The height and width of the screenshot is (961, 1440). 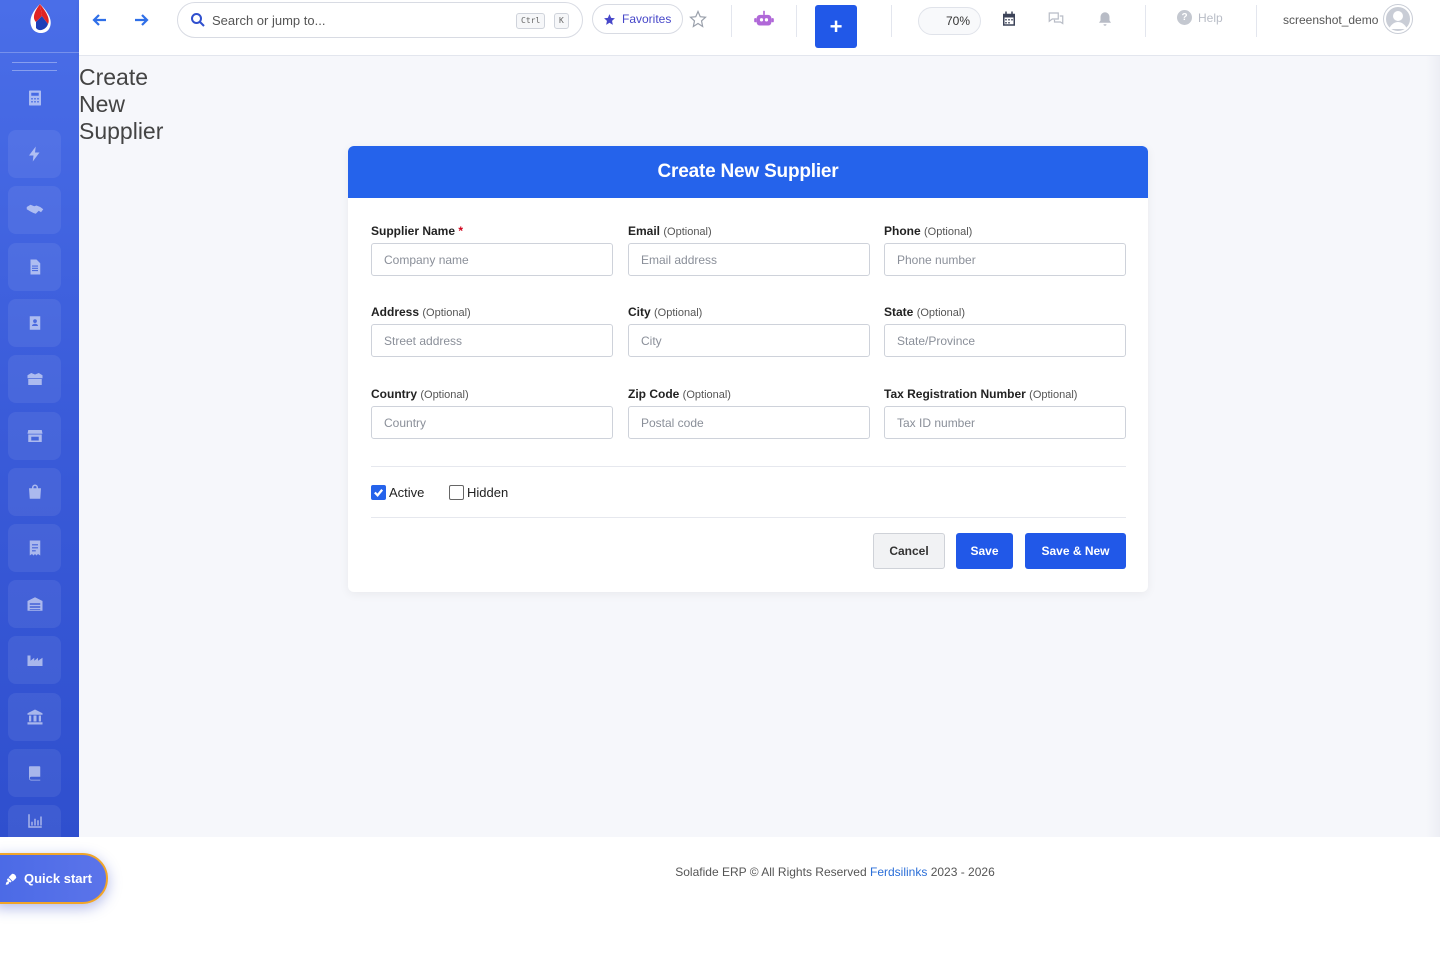 I want to click on email-field: Email (Optional), so click(x=749, y=250).